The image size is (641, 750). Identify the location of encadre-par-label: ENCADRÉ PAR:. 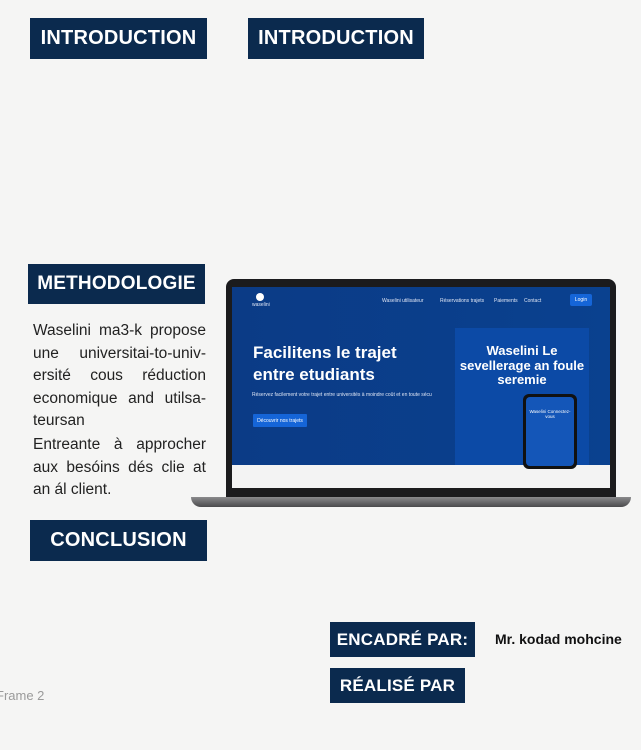
(402, 639).